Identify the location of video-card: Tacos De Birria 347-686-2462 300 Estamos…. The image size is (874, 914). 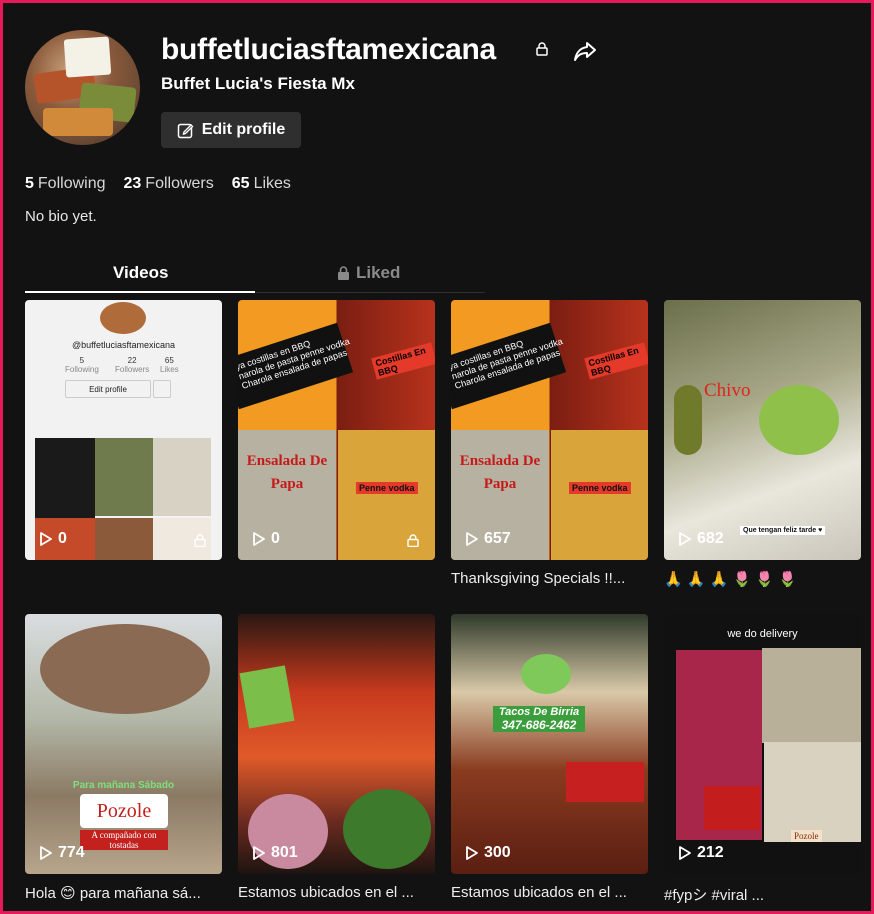
(549, 757).